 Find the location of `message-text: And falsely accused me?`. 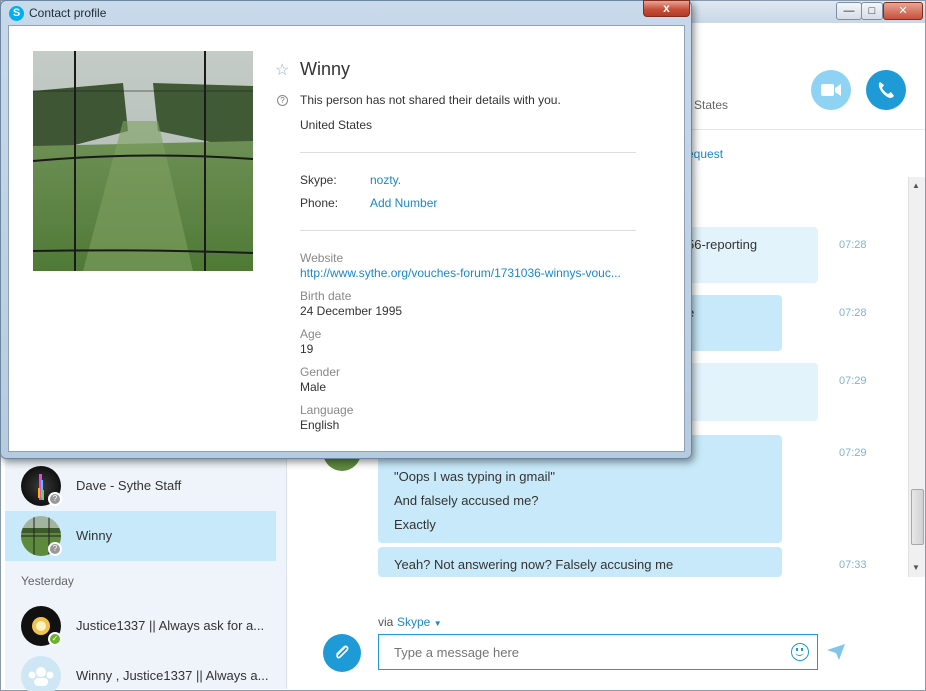

message-text: And falsely accused me? is located at coordinates (466, 500).